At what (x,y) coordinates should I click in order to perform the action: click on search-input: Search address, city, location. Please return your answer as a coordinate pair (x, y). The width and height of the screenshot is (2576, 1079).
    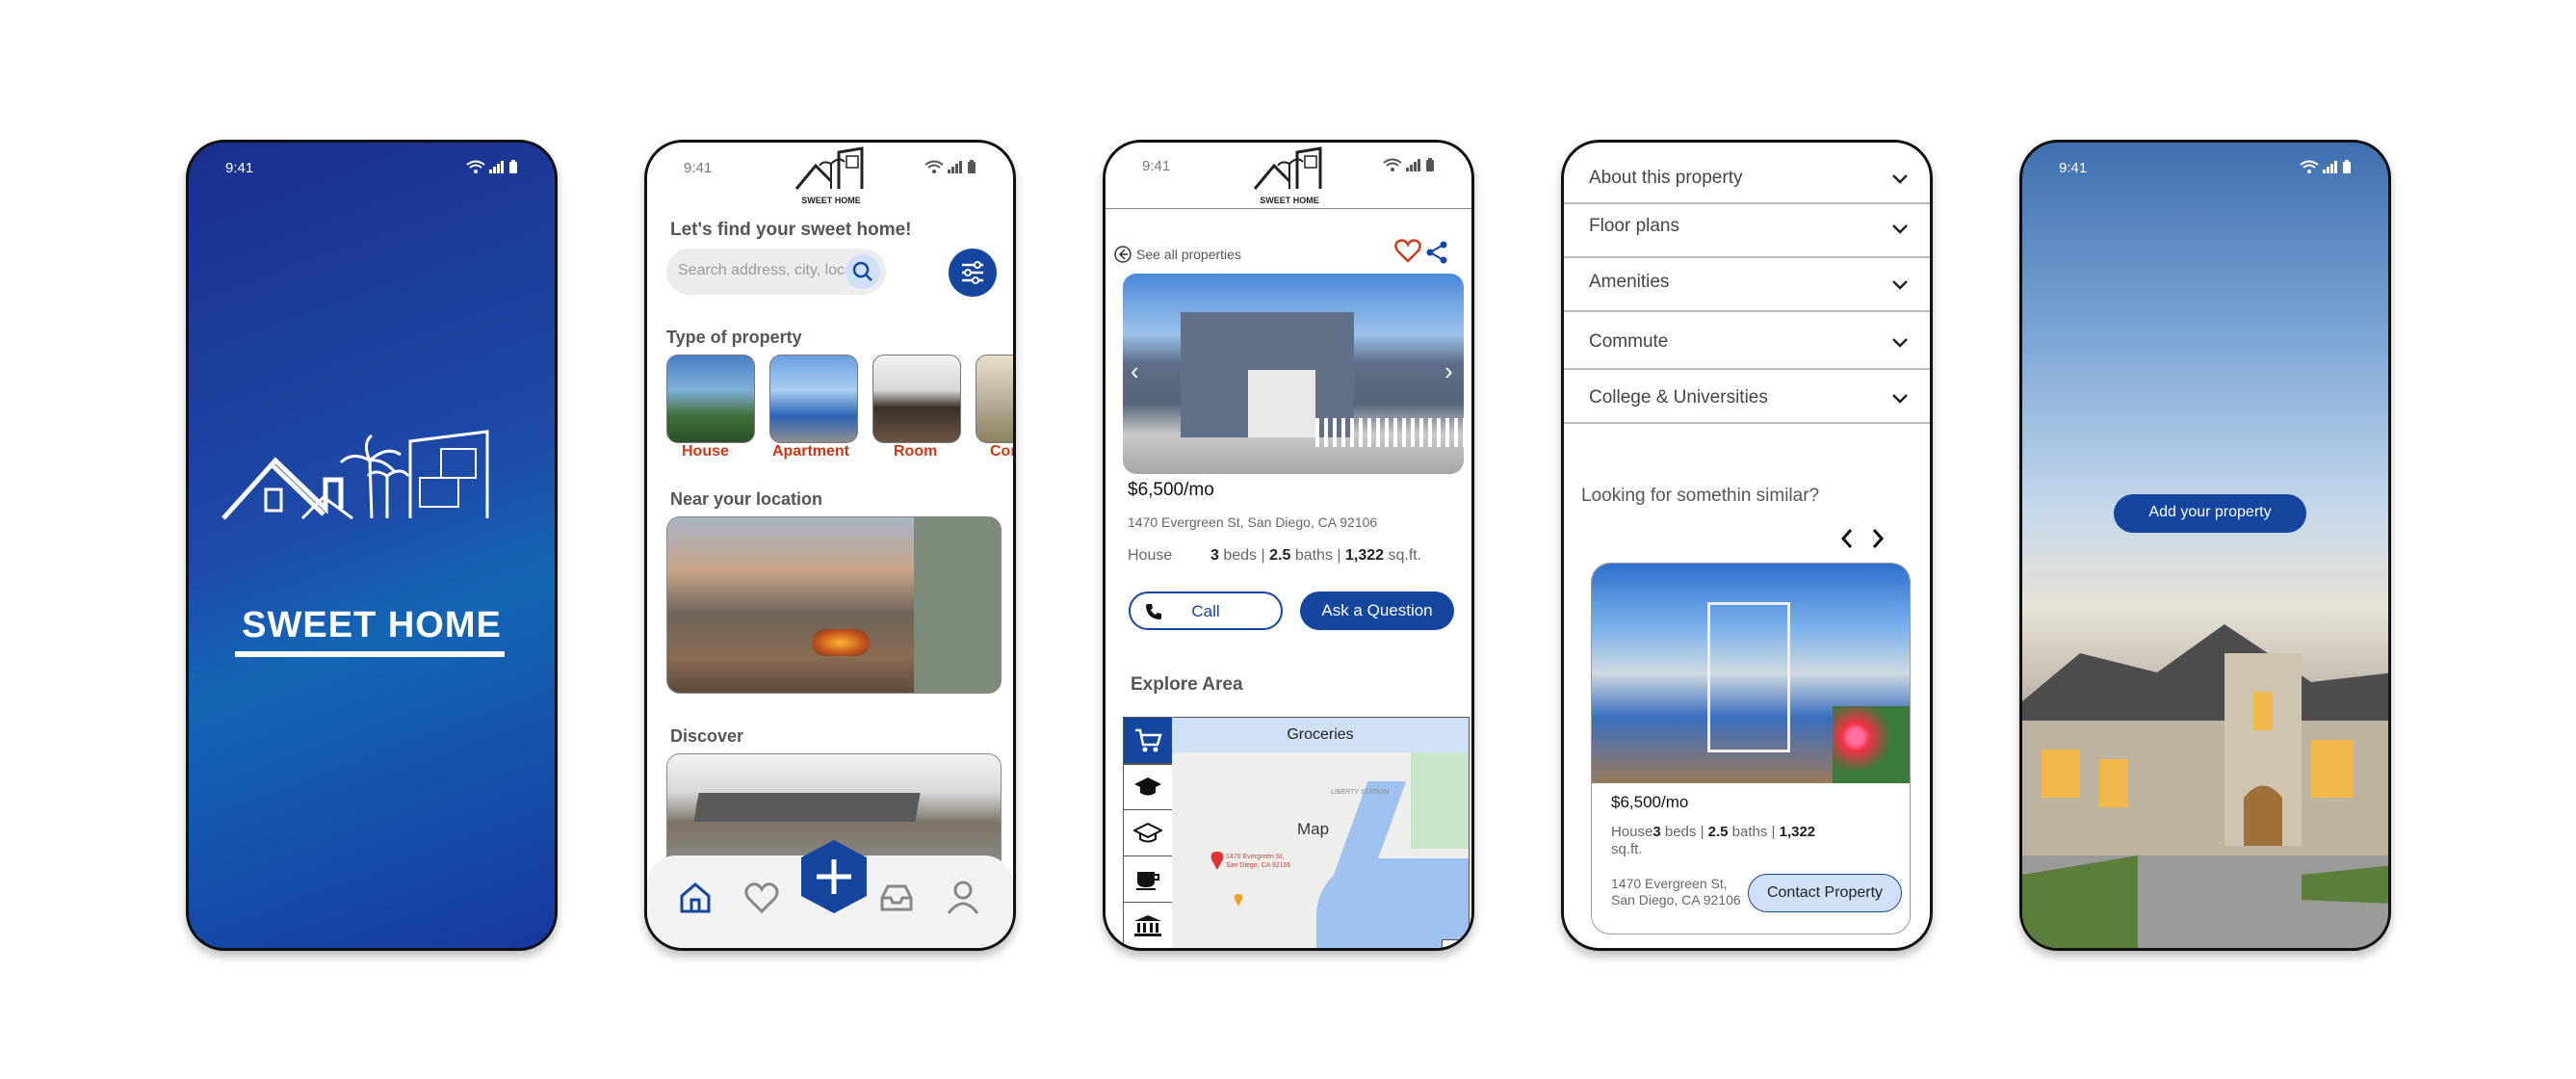
    Looking at the image, I should click on (776, 272).